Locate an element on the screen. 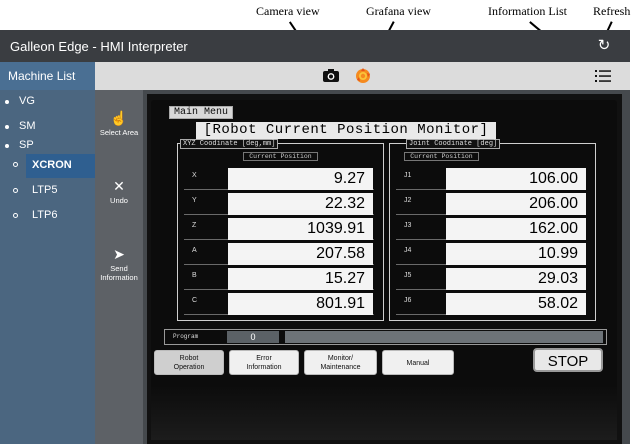  position-value: 801.91 is located at coordinates (300, 304).